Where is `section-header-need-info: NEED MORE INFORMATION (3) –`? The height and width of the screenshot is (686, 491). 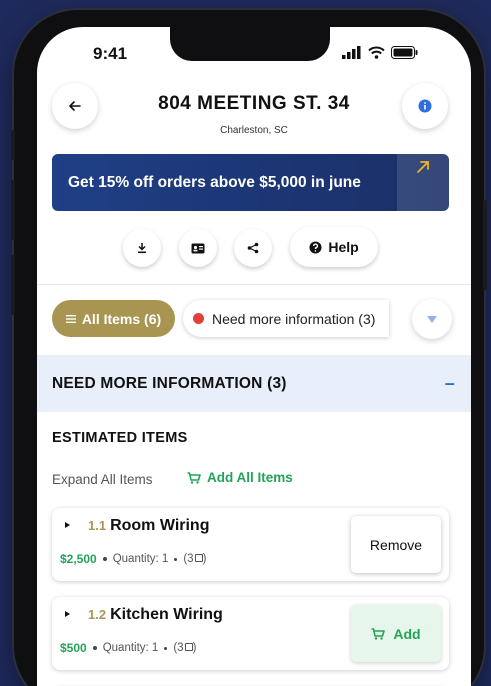
section-header-need-info: NEED MORE INFORMATION (3) – is located at coordinates (254, 383).